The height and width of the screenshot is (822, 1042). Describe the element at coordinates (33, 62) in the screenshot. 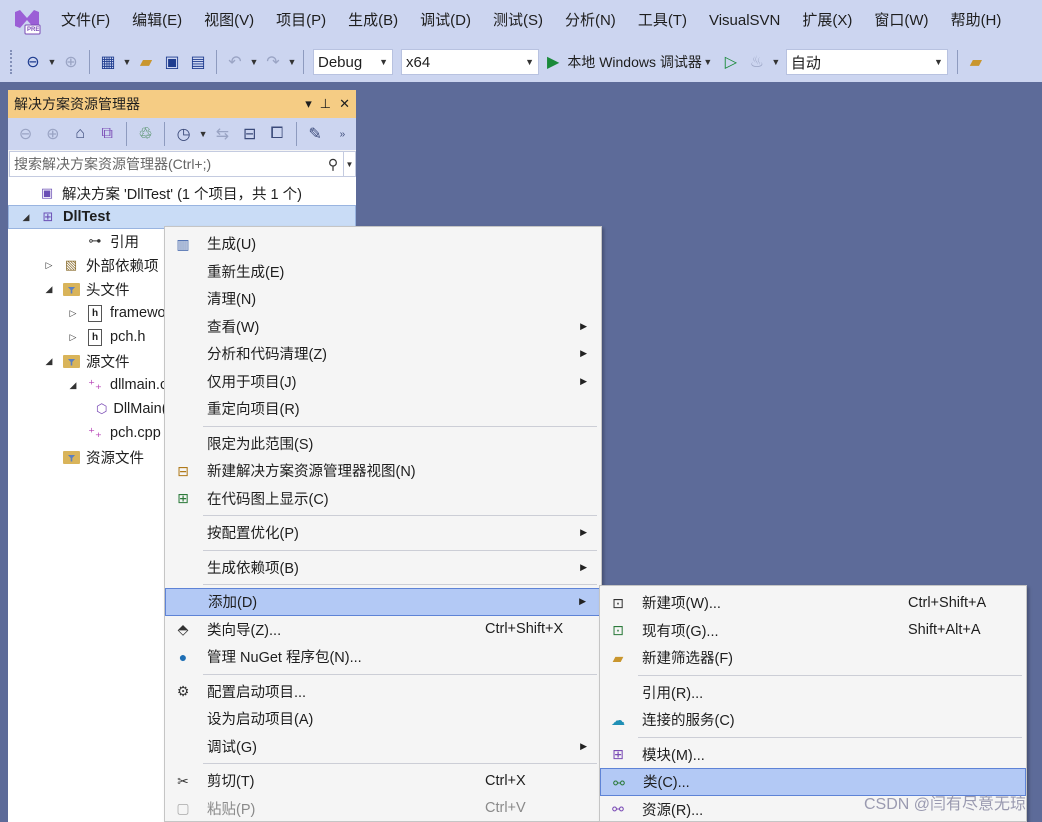

I see `navigate-back-icon: ⊖` at that location.